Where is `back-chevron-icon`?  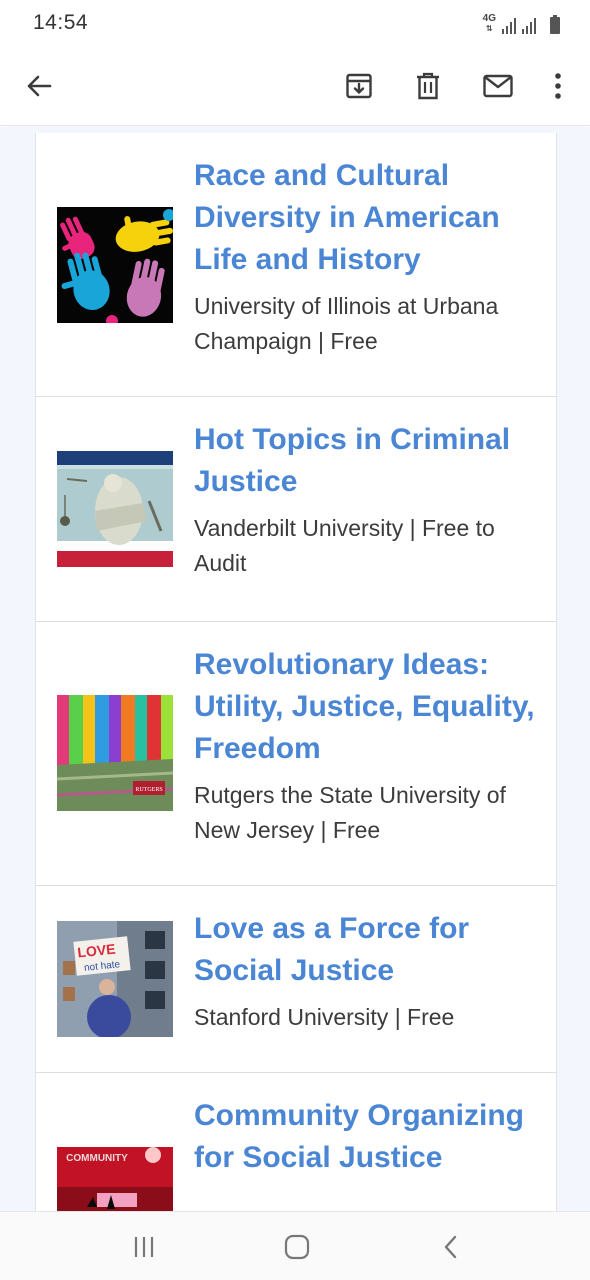
back-chevron-icon is located at coordinates (450, 1247).